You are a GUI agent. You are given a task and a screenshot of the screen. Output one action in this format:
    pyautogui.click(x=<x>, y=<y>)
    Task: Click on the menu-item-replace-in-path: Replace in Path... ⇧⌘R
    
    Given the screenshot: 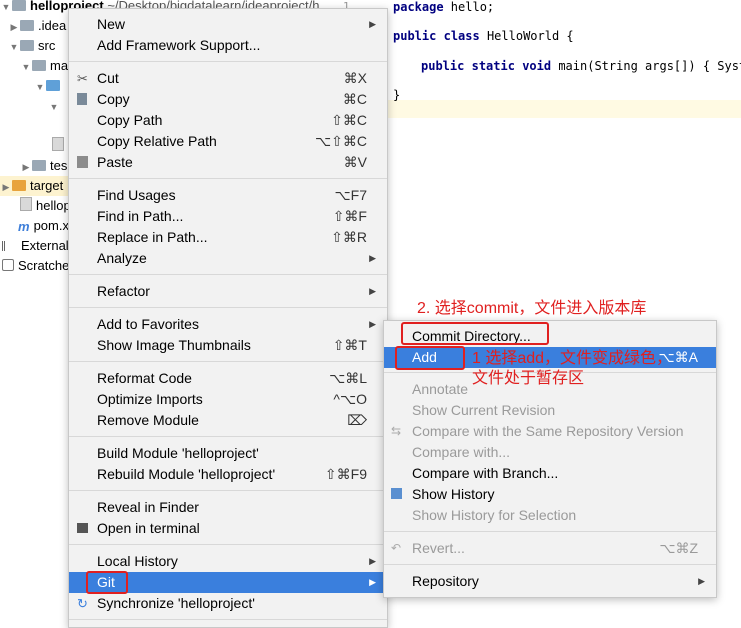 What is the action you would take?
    pyautogui.click(x=228, y=237)
    